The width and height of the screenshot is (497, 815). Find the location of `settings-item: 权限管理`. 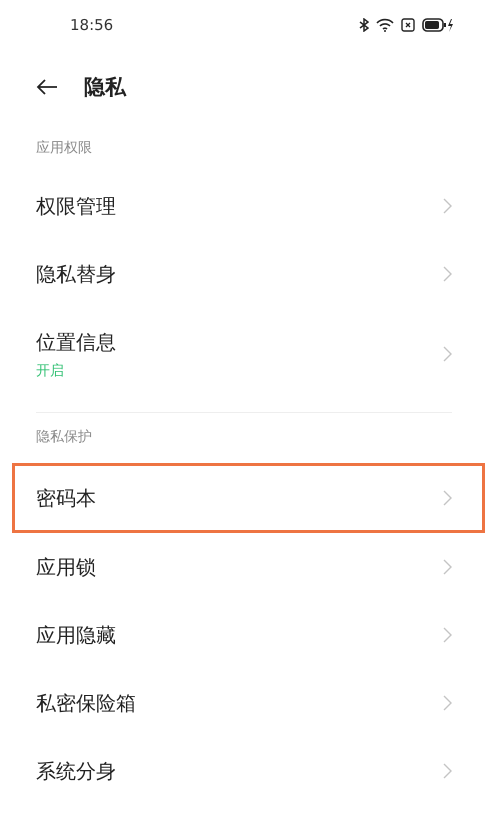

settings-item: 权限管理 is located at coordinates (244, 206).